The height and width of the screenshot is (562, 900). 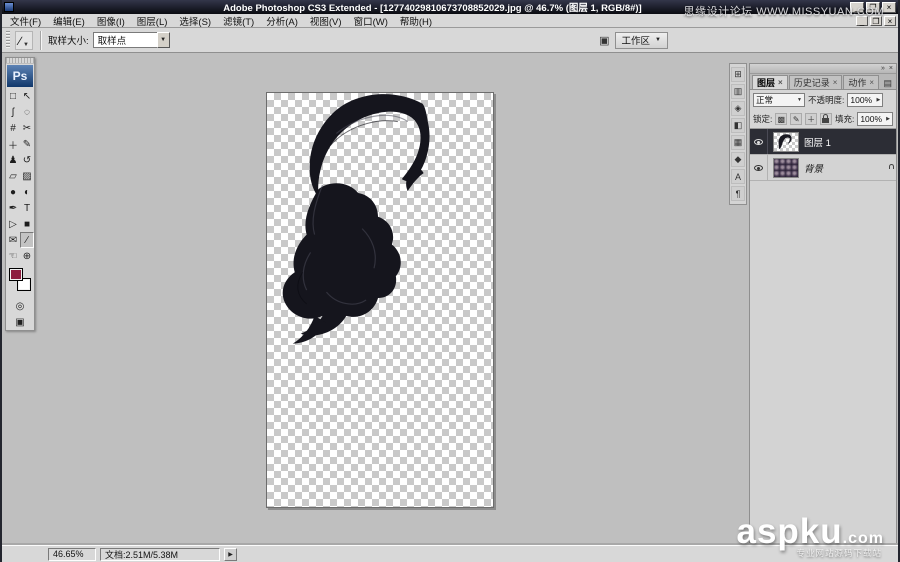 I want to click on histogram-icon: ▥, so click(x=738, y=91).